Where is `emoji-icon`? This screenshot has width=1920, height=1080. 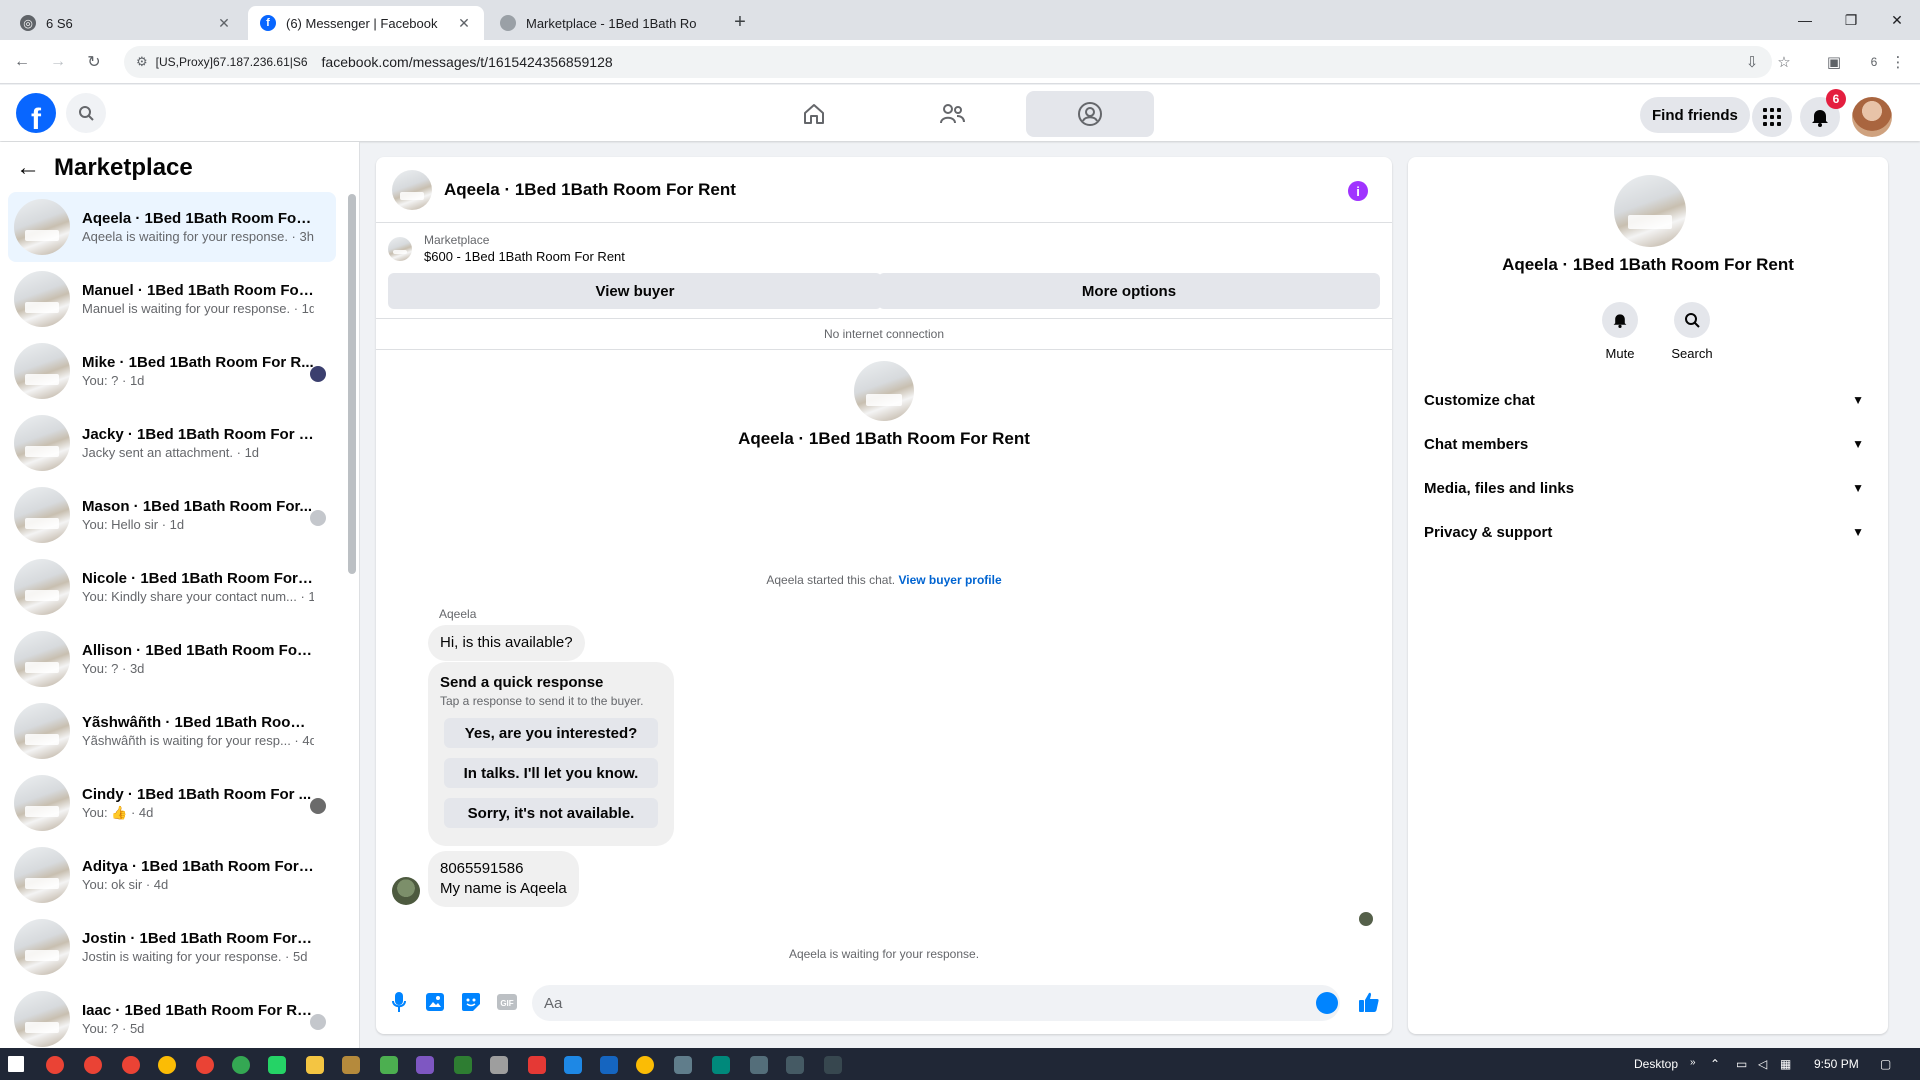 emoji-icon is located at coordinates (1327, 1003).